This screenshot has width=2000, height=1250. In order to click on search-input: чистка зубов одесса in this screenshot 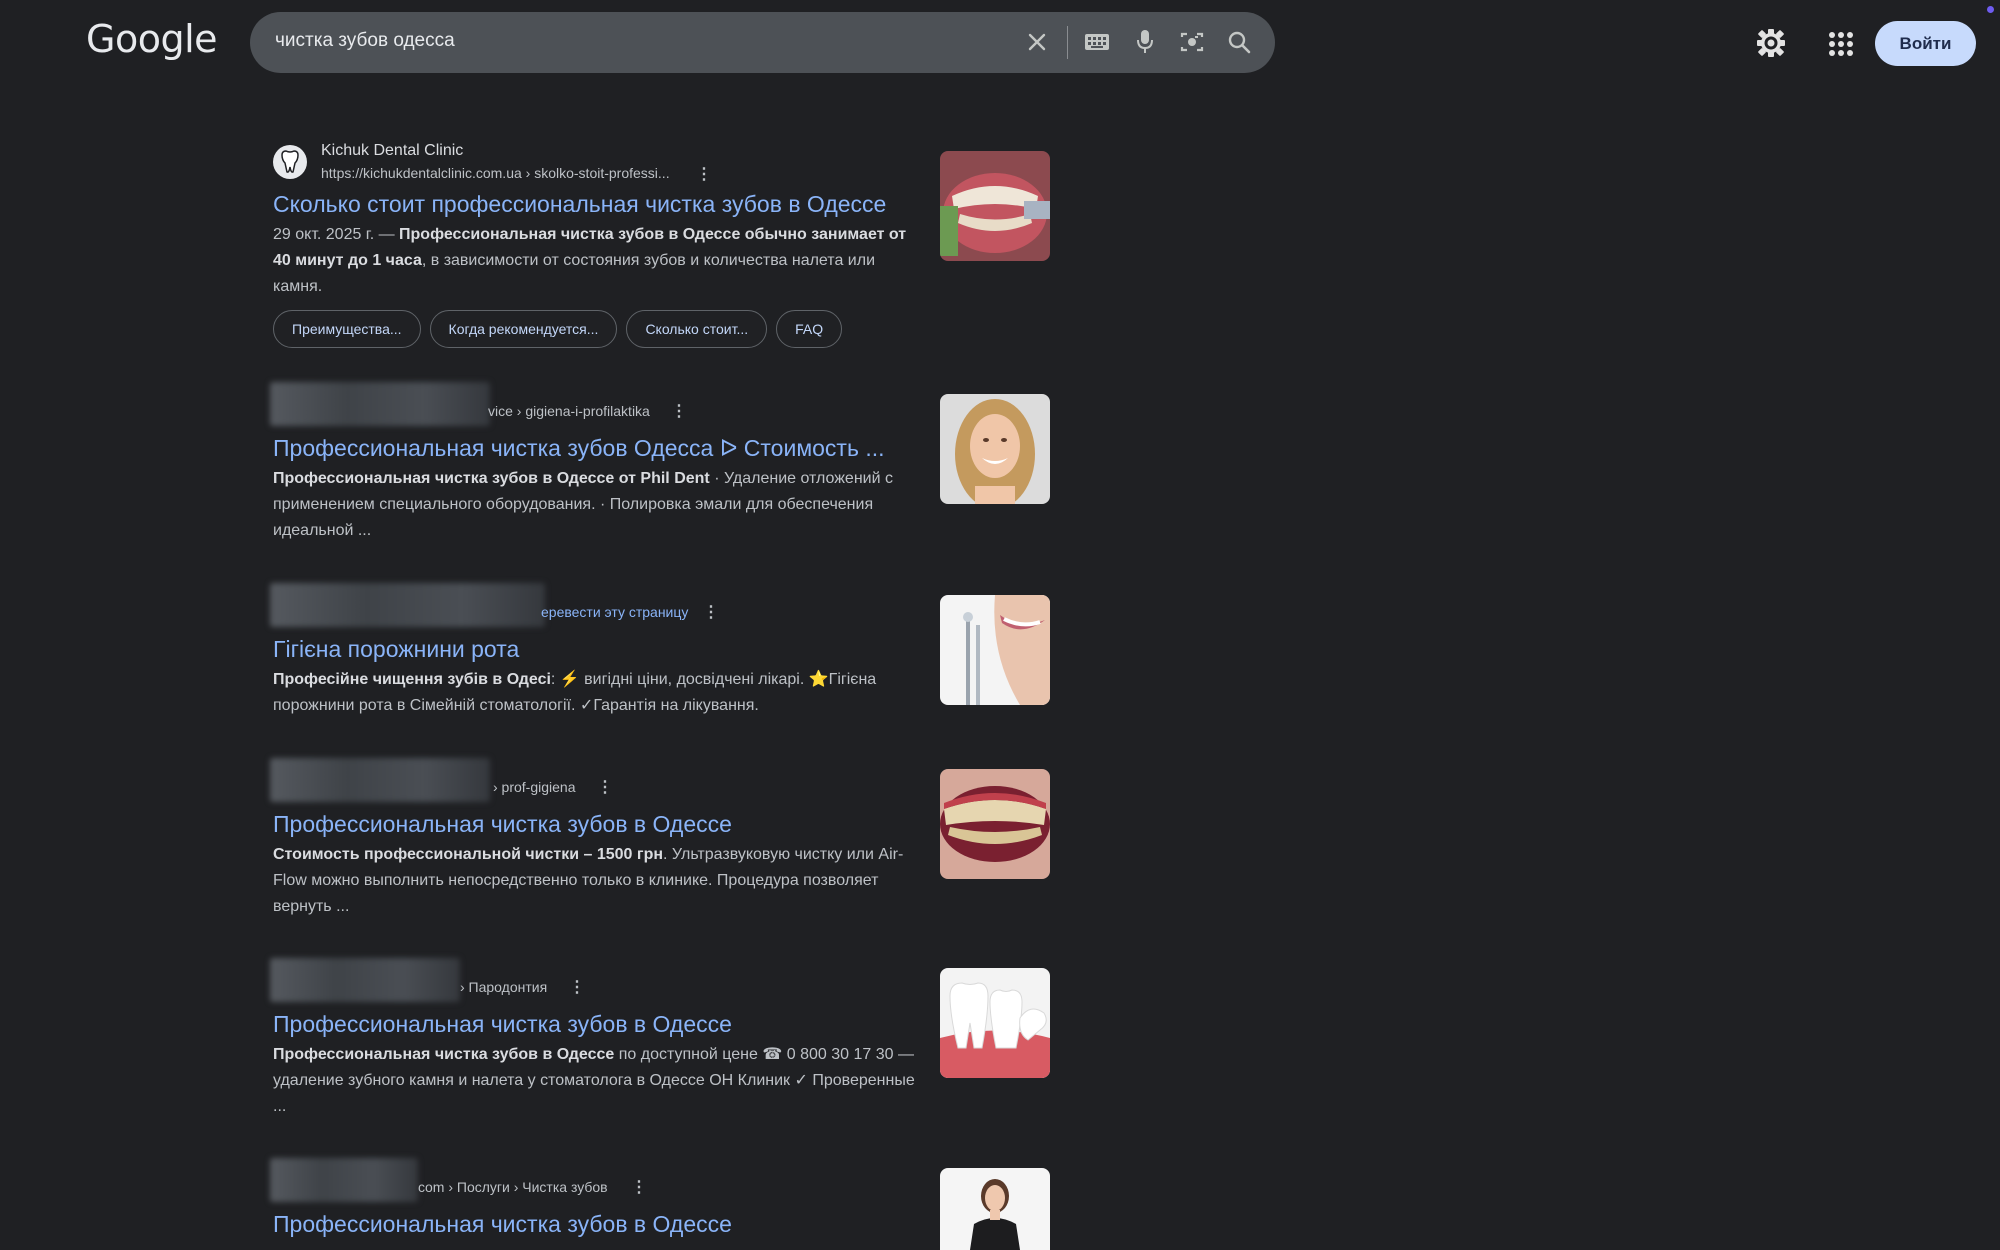, I will do `click(365, 41)`.